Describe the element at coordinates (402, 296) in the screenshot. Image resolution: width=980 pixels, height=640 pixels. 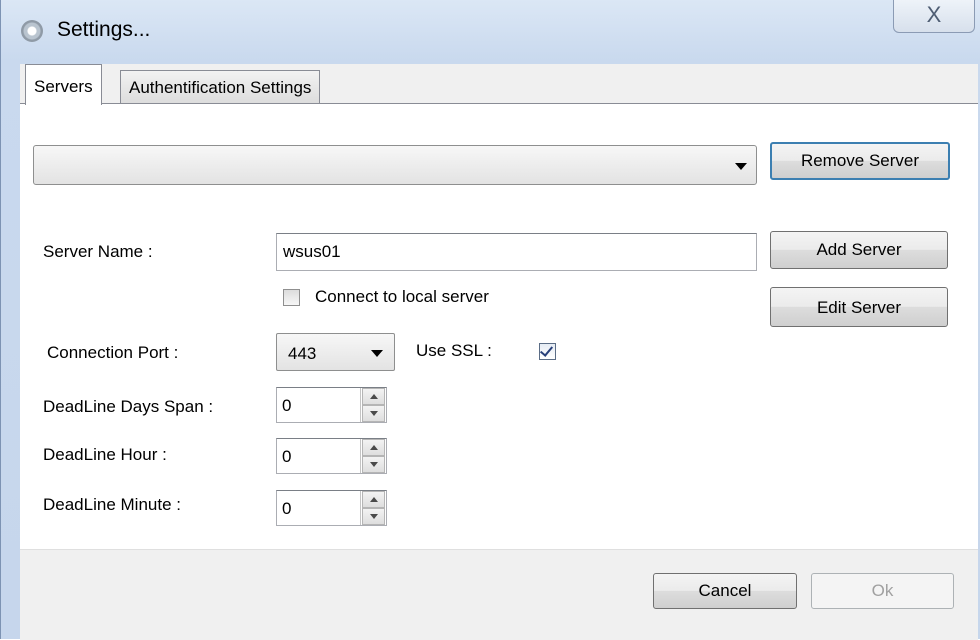
I see `local-server-label: Connect to local server` at that location.